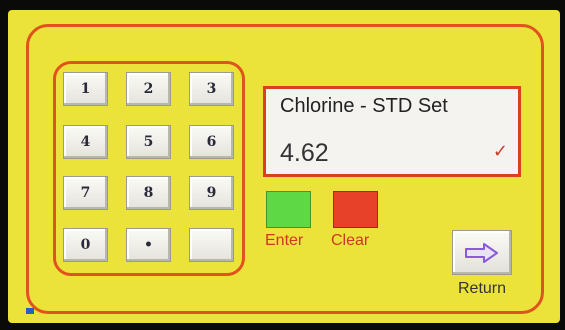 The width and height of the screenshot is (565, 330). Describe the element at coordinates (482, 288) in the screenshot. I see `return-label: Return` at that location.